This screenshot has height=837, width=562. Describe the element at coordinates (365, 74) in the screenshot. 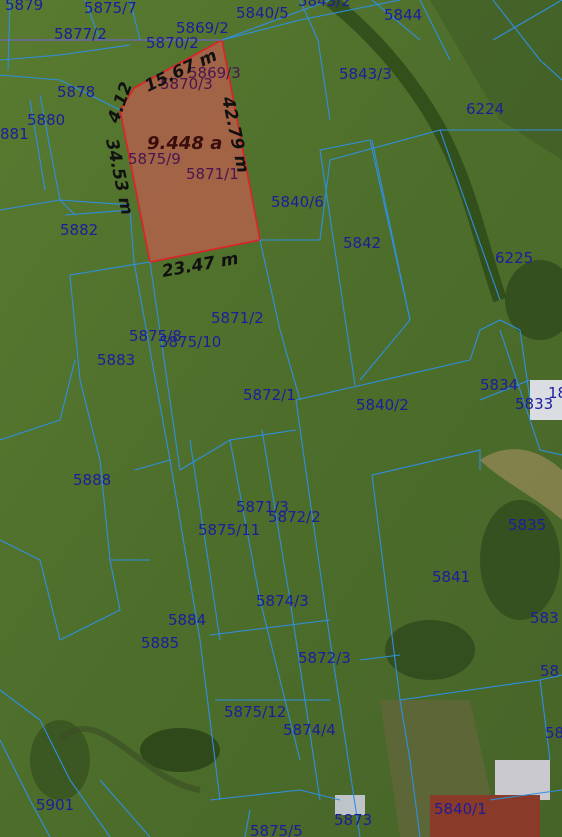

I see `parcel-label: 5843/3` at that location.